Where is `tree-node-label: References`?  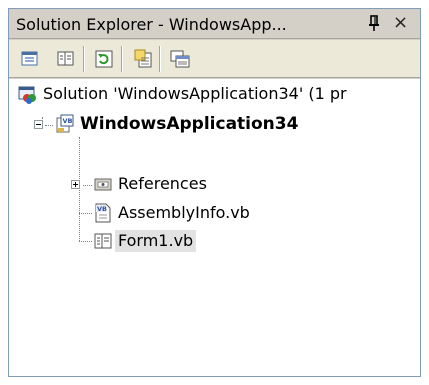
tree-node-label: References is located at coordinates (162, 183).